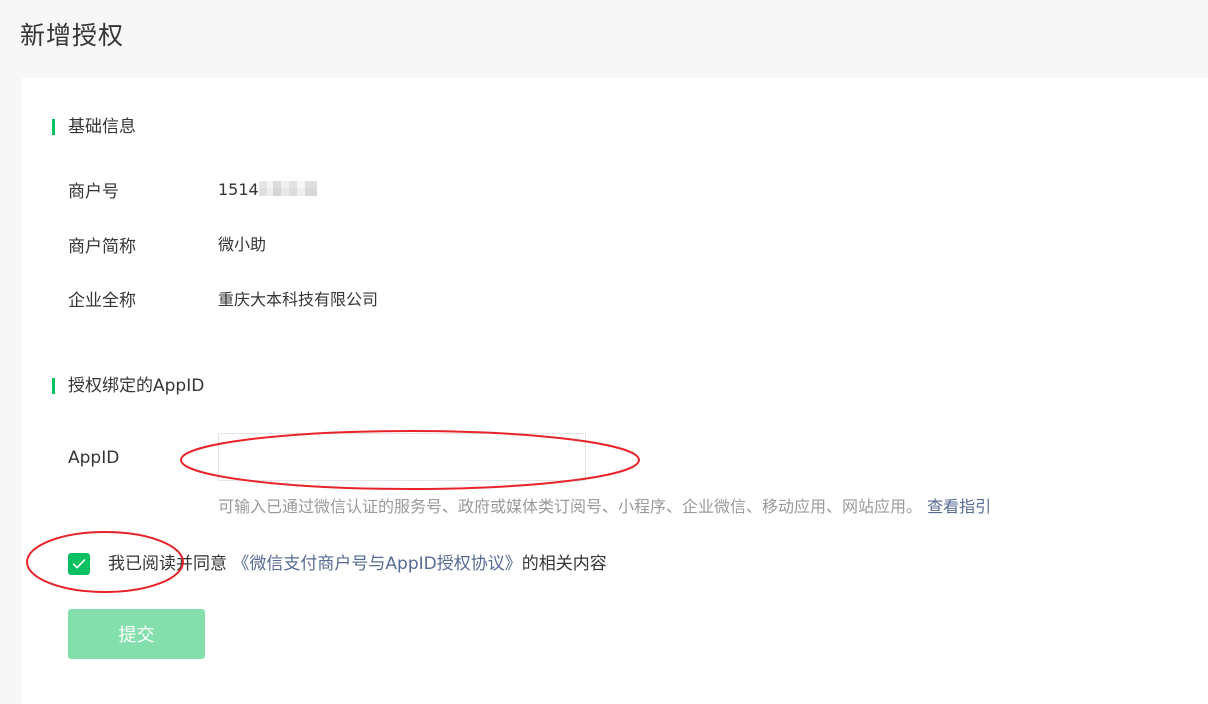  What do you see at coordinates (287, 188) in the screenshot?
I see `masked-merchant-id-digits` at bounding box center [287, 188].